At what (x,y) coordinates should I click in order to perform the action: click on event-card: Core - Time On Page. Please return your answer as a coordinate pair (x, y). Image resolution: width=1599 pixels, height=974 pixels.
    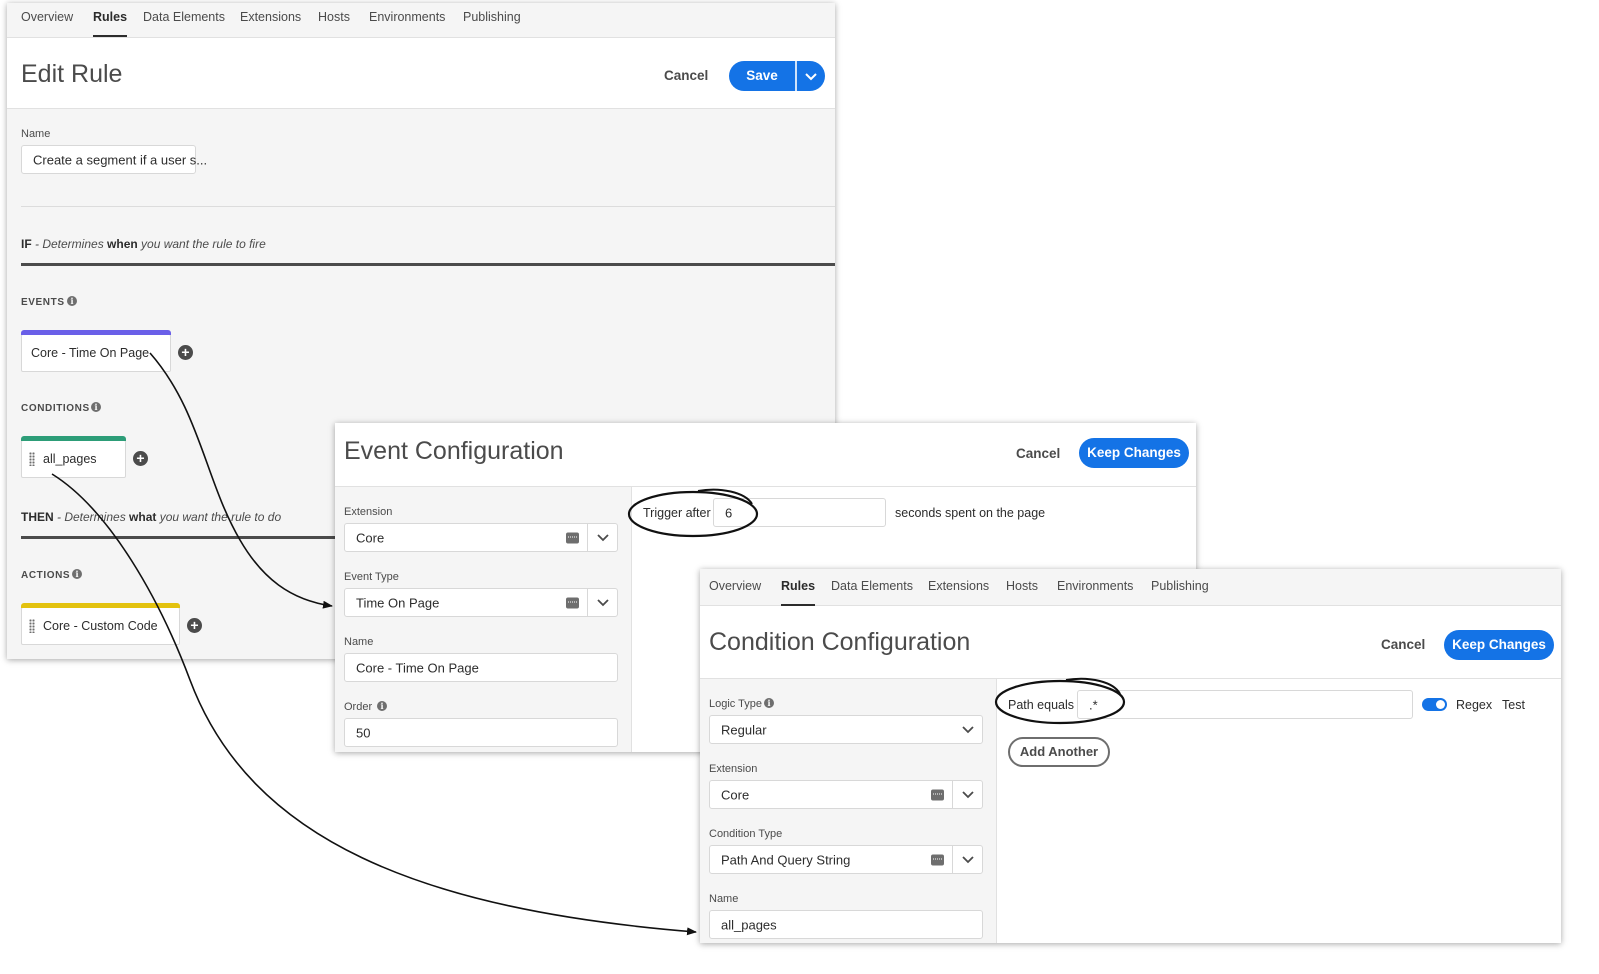
    Looking at the image, I should click on (96, 351).